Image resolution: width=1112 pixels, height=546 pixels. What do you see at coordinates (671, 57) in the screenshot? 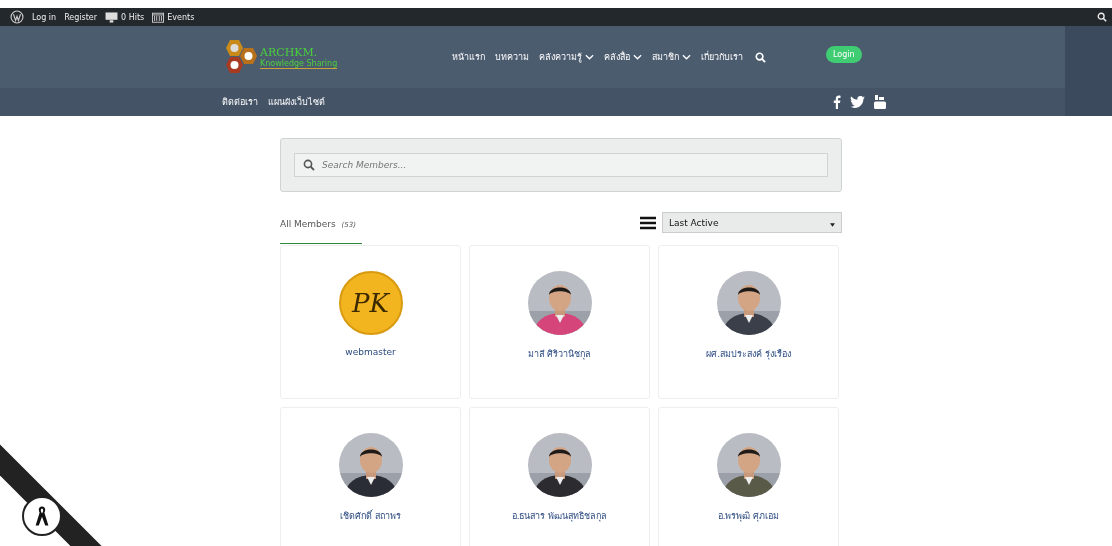
I see `nav-link: สมาชิก` at bounding box center [671, 57].